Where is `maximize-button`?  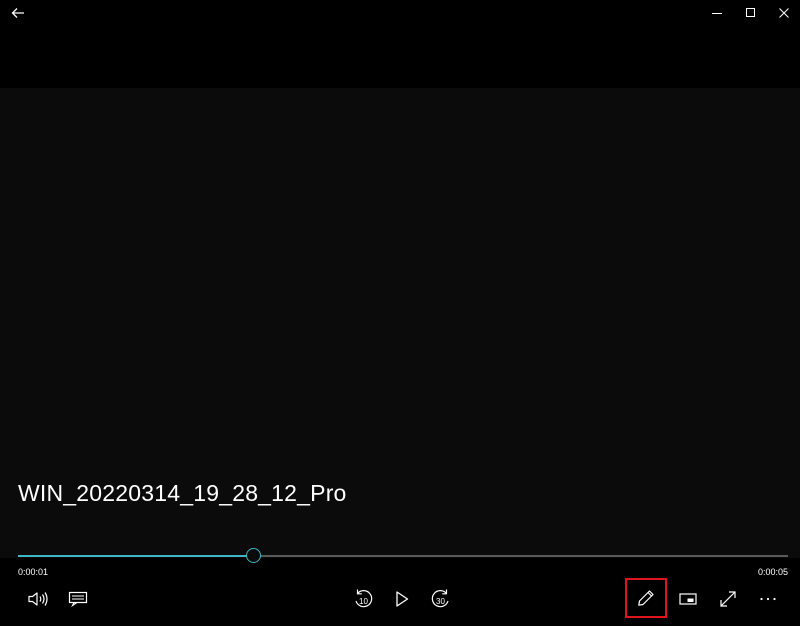 maximize-button is located at coordinates (751, 13).